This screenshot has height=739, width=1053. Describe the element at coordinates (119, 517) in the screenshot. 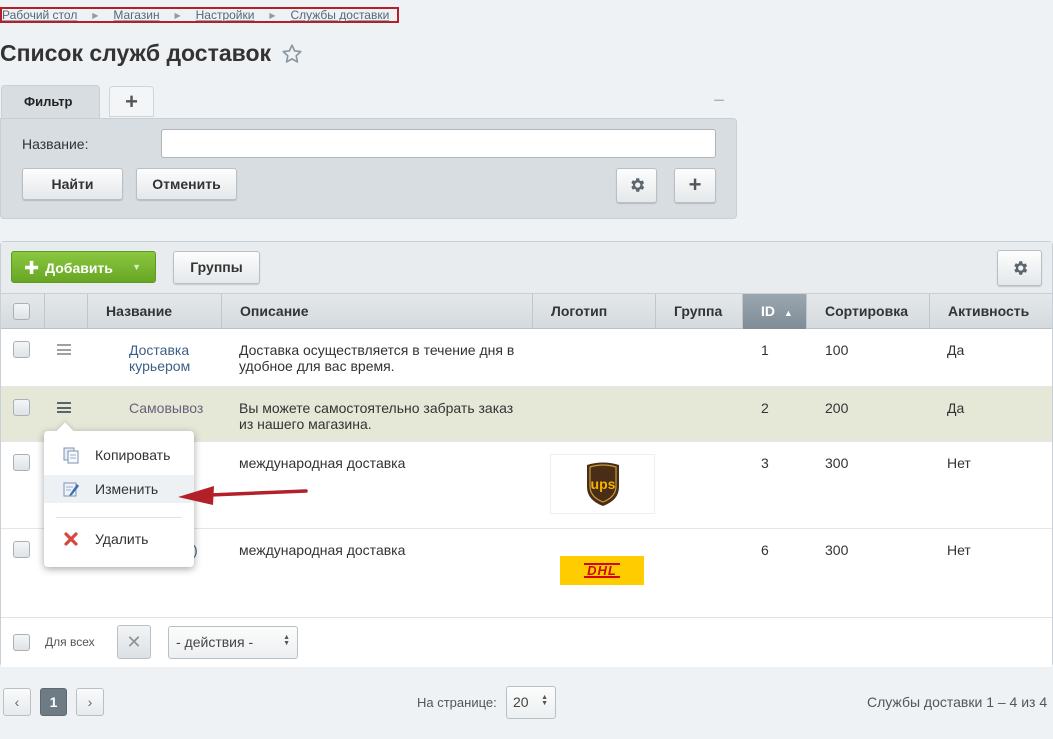

I see `menu-separator` at that location.